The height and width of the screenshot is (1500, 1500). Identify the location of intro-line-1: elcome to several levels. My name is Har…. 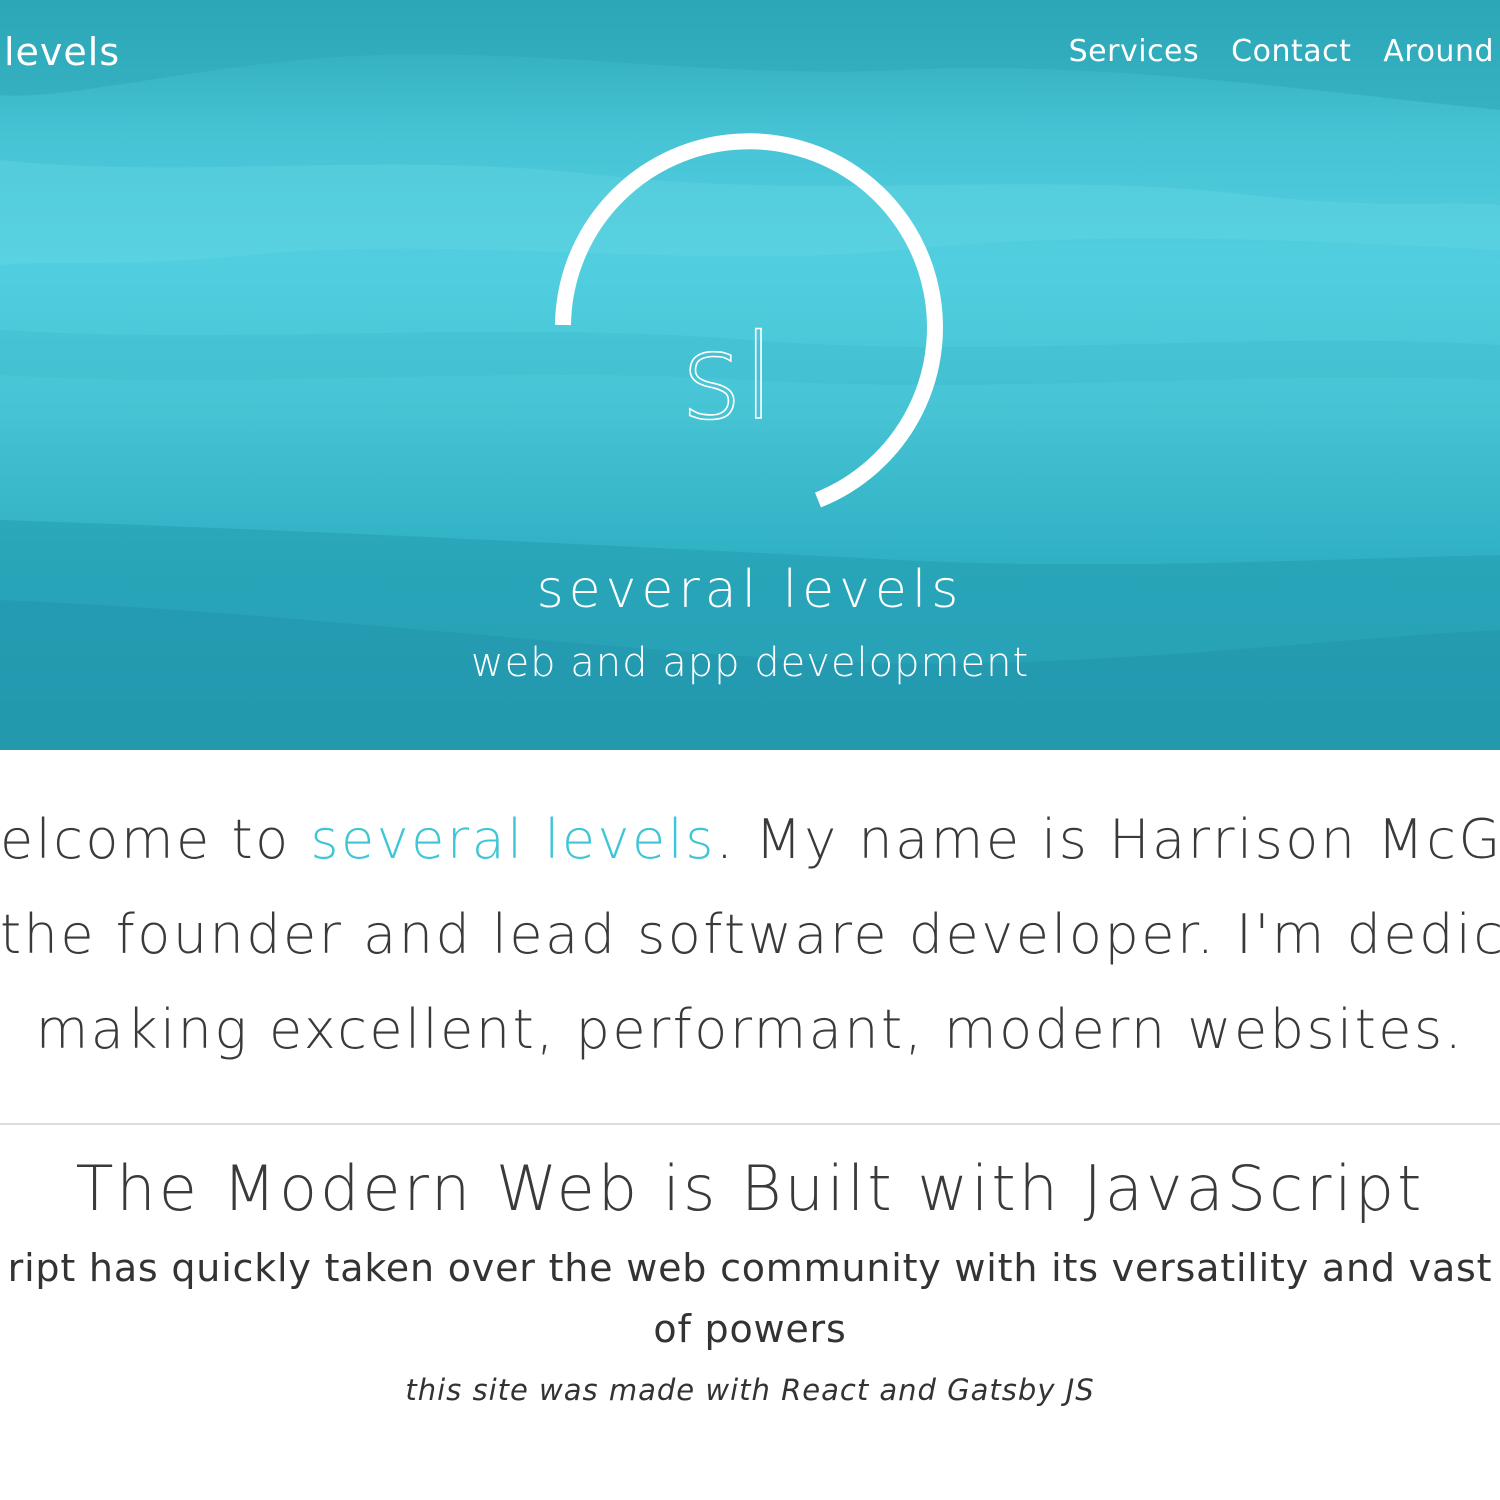
(750, 839).